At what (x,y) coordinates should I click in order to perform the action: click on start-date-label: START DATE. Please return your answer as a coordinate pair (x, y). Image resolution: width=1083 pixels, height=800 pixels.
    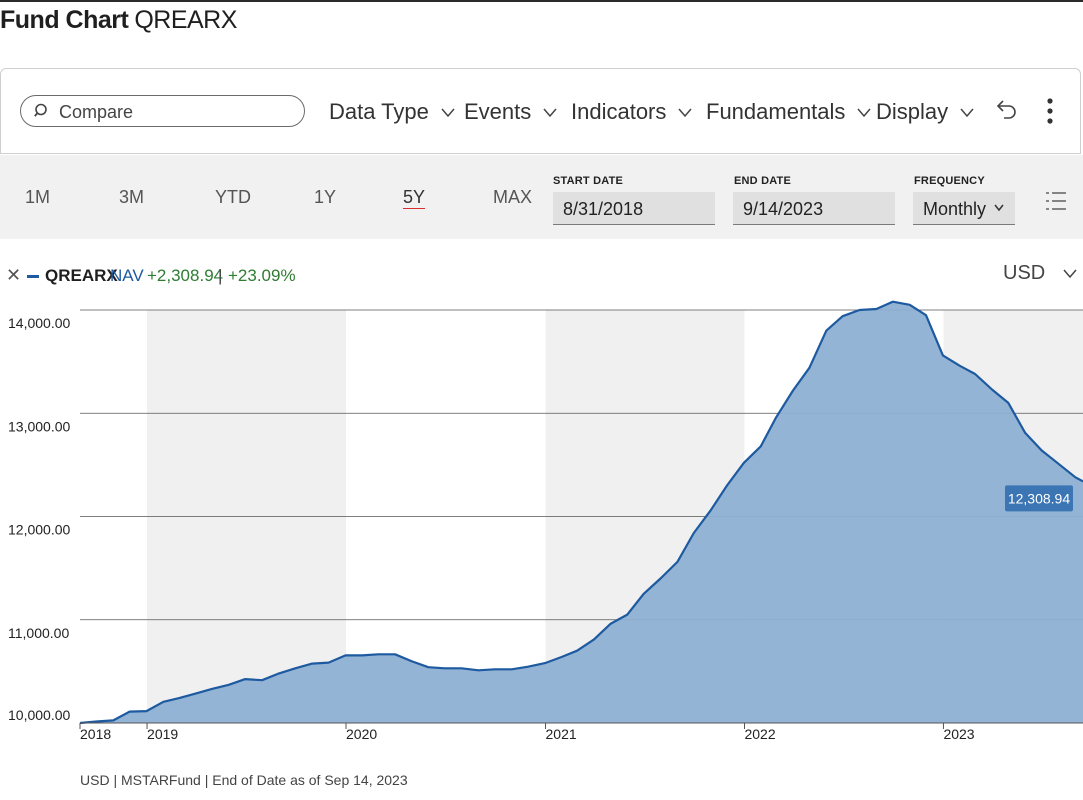
    Looking at the image, I should click on (588, 181).